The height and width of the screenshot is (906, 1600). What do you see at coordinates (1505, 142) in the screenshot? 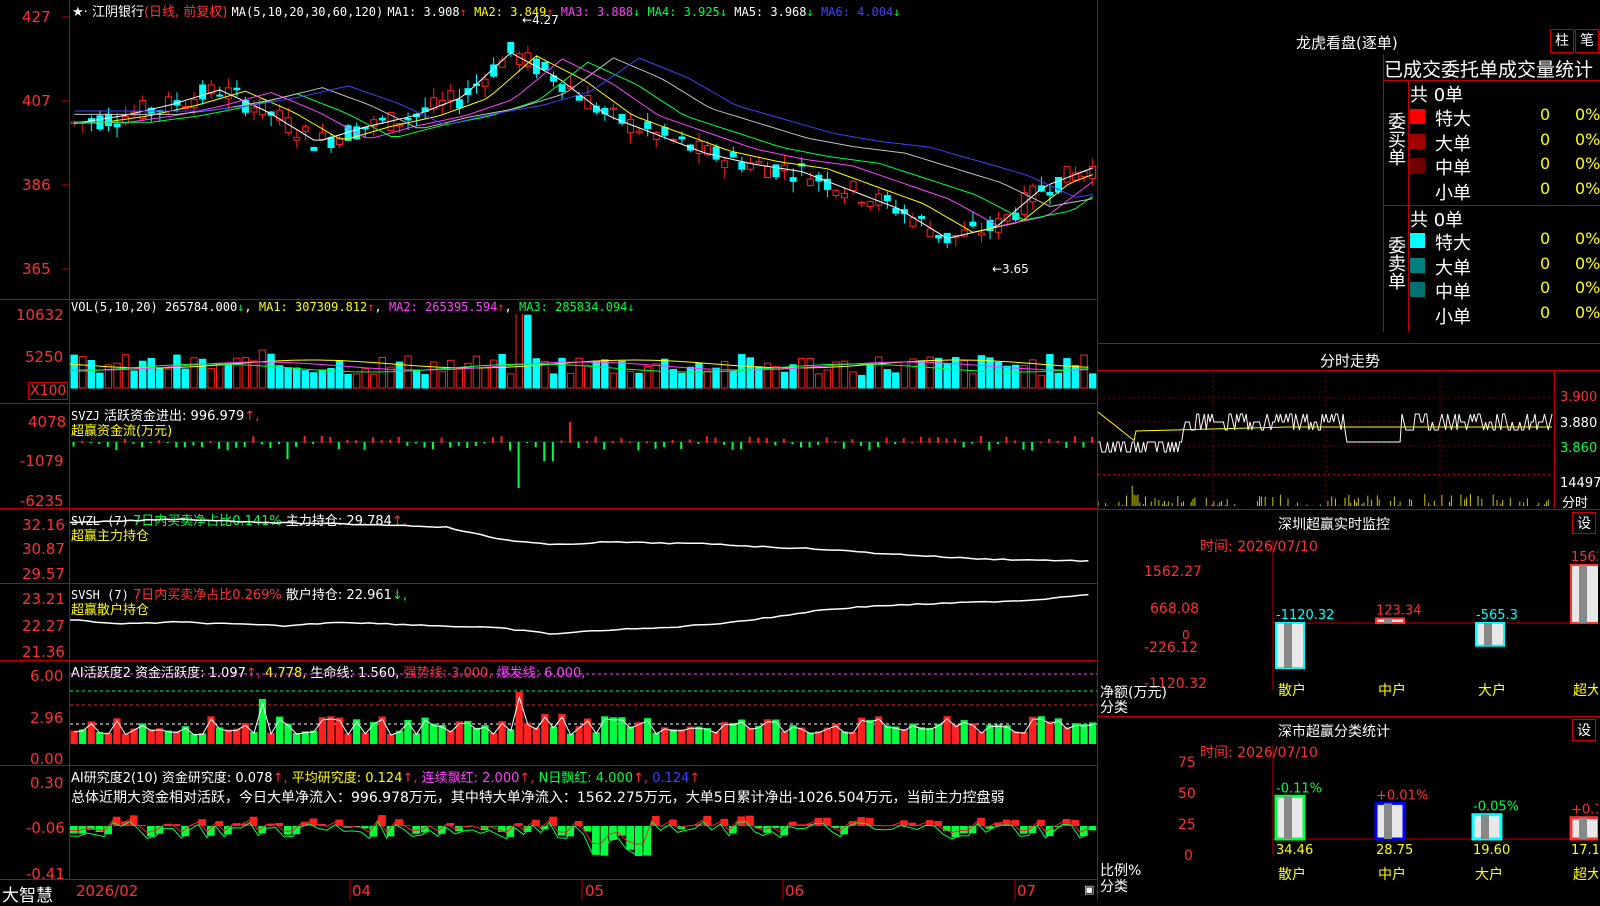
I see `buy-row: 大单00%` at bounding box center [1505, 142].